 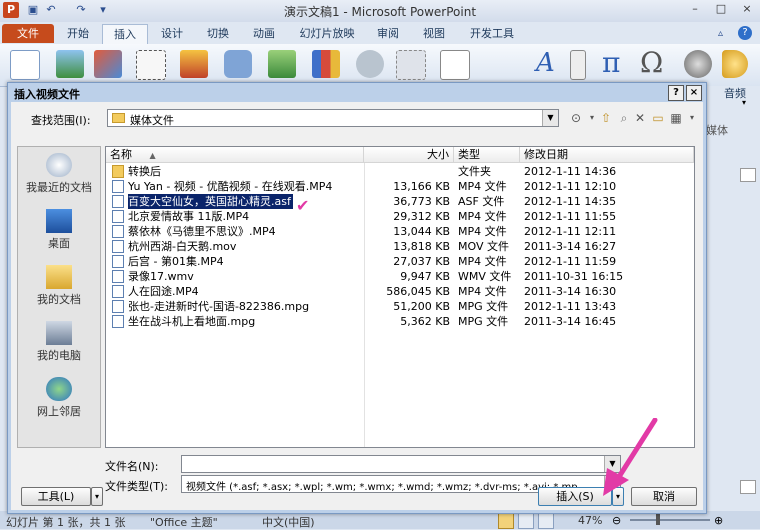 I want to click on delete-icon: ✕, so click(x=640, y=118).